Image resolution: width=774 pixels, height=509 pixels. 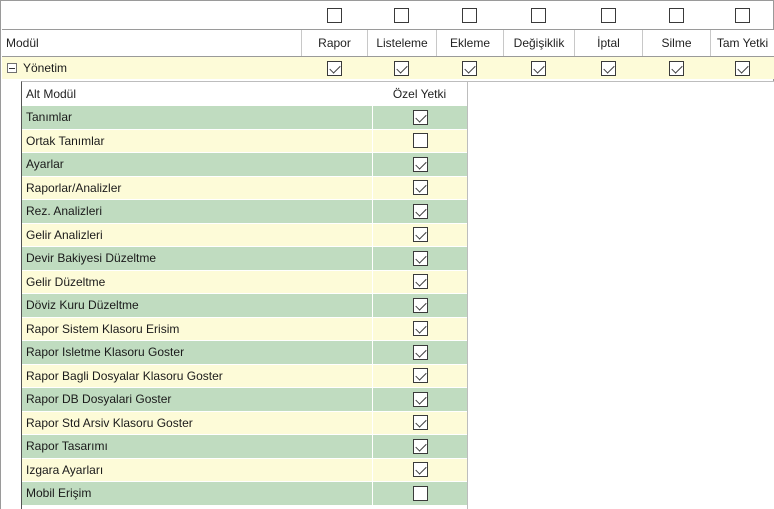 What do you see at coordinates (197, 375) in the screenshot?
I see `sub-module-name: Rapor Bagli Dosyalar Klasoru Goster` at bounding box center [197, 375].